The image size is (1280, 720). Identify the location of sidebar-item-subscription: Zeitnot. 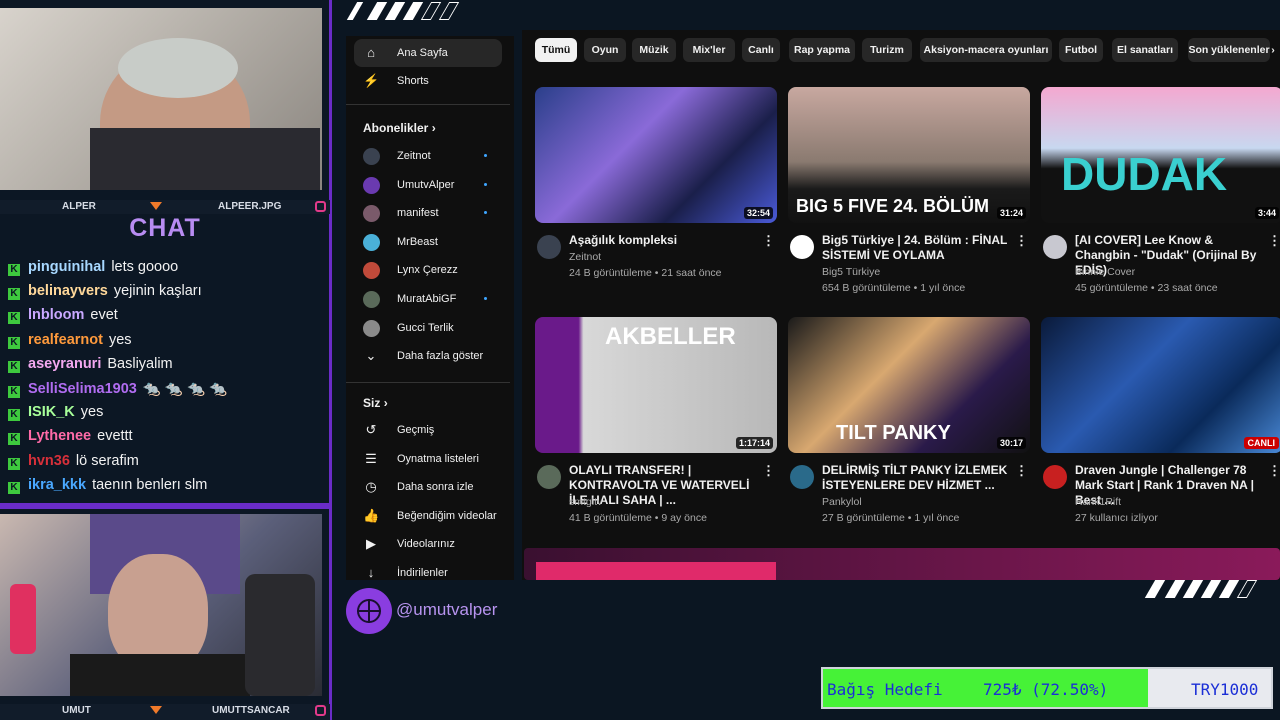
(428, 156).